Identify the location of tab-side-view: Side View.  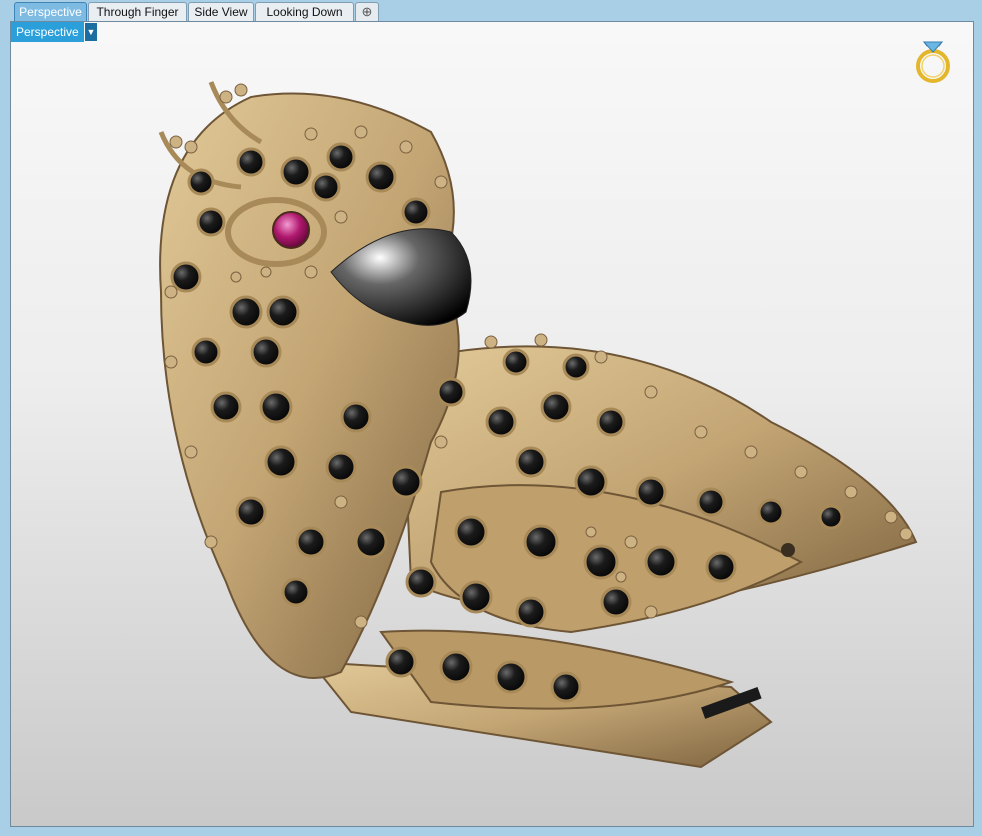
(221, 11).